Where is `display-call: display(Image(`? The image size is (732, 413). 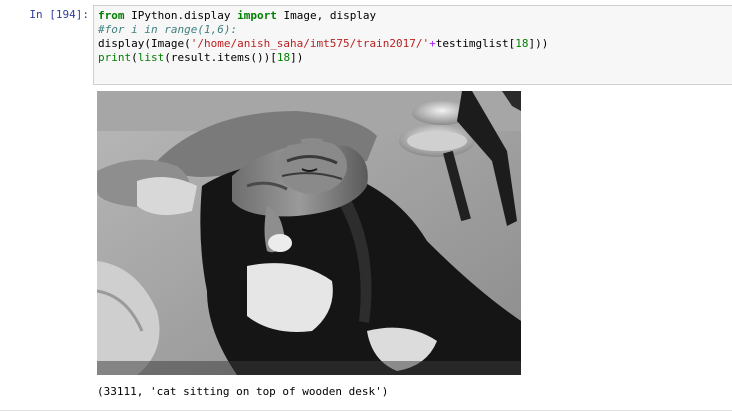 display-call: display(Image( is located at coordinates (144, 43).